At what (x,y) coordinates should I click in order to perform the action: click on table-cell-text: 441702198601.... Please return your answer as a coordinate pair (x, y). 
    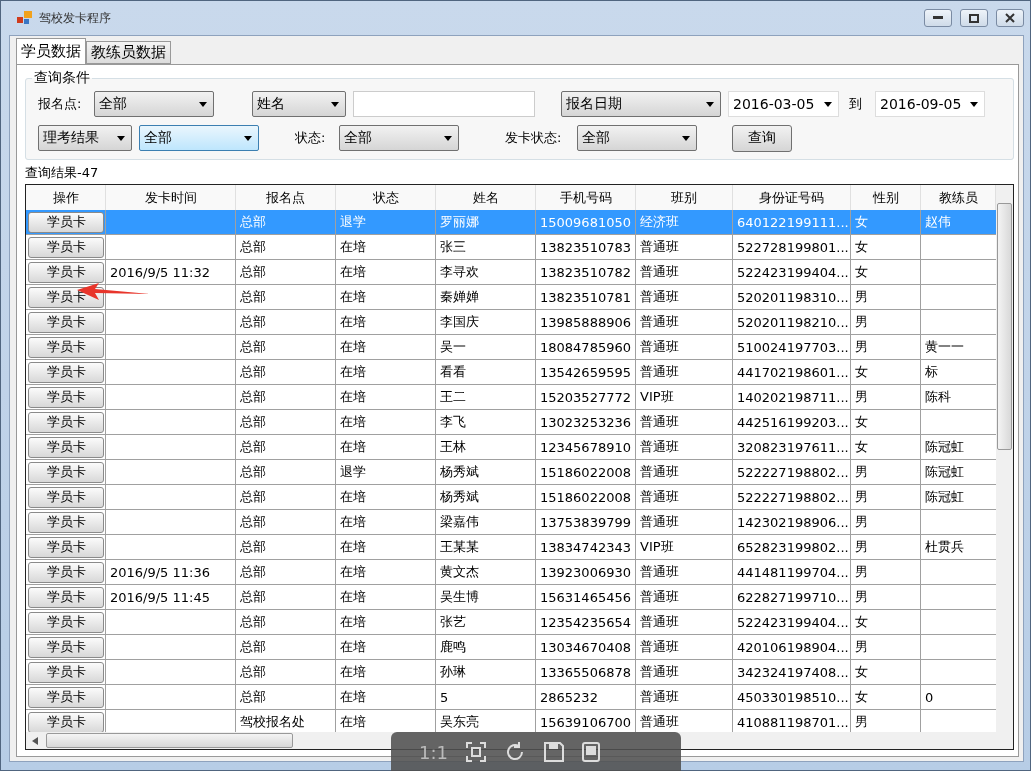
    Looking at the image, I should click on (793, 372).